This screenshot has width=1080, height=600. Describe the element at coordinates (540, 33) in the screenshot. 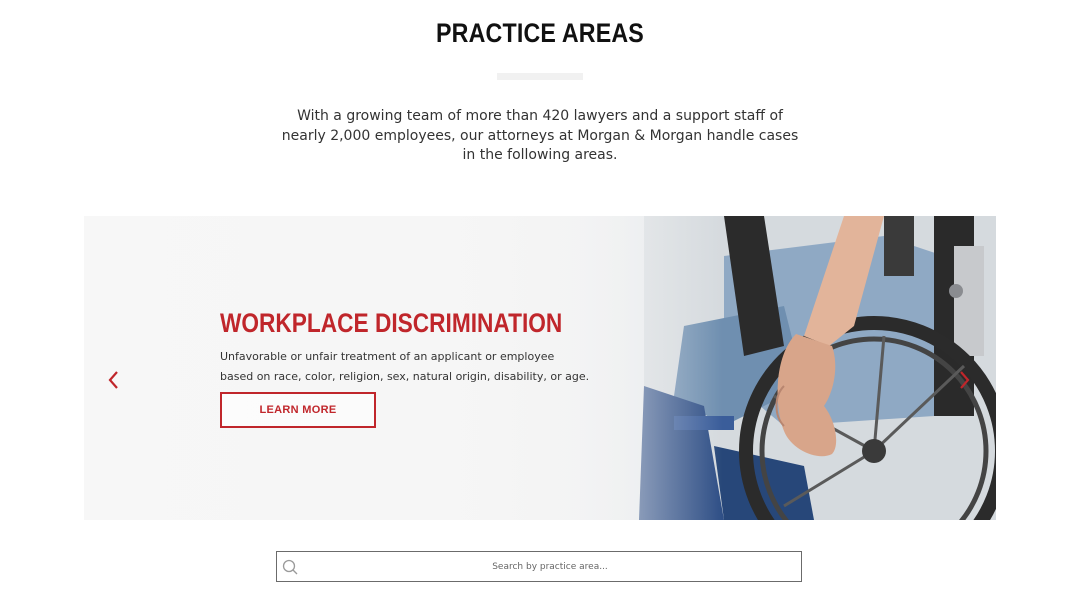

I see `section-title: PRACTICE AREAS` at that location.